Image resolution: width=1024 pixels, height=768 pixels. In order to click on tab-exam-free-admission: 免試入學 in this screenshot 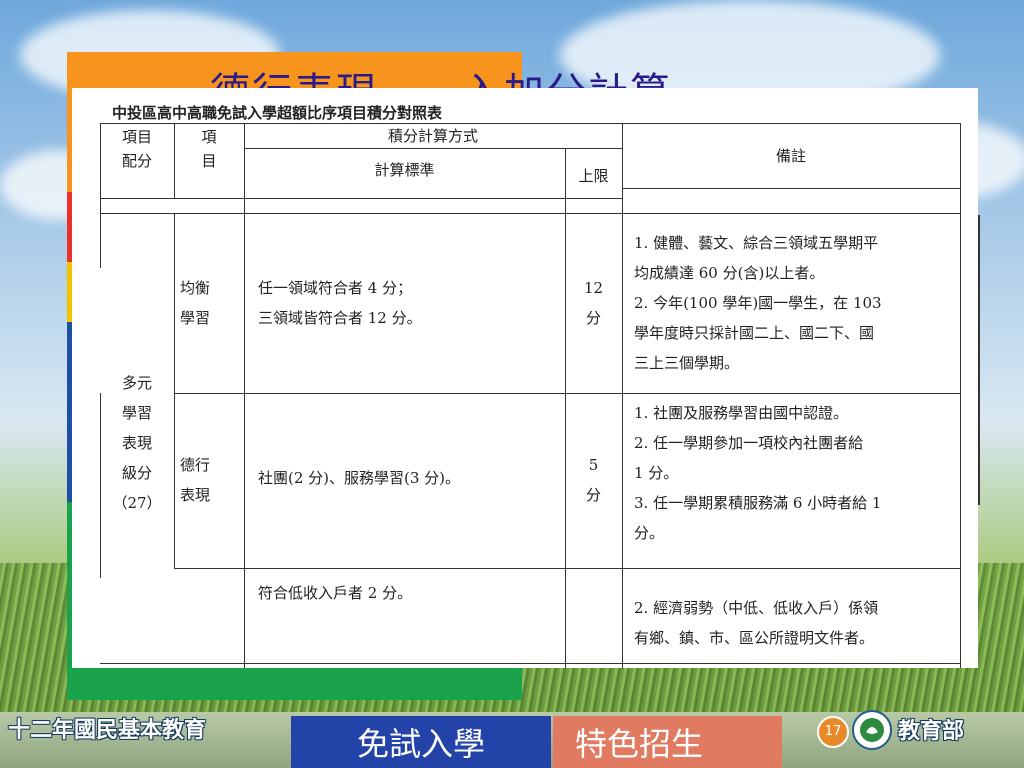, I will do `click(421, 742)`.